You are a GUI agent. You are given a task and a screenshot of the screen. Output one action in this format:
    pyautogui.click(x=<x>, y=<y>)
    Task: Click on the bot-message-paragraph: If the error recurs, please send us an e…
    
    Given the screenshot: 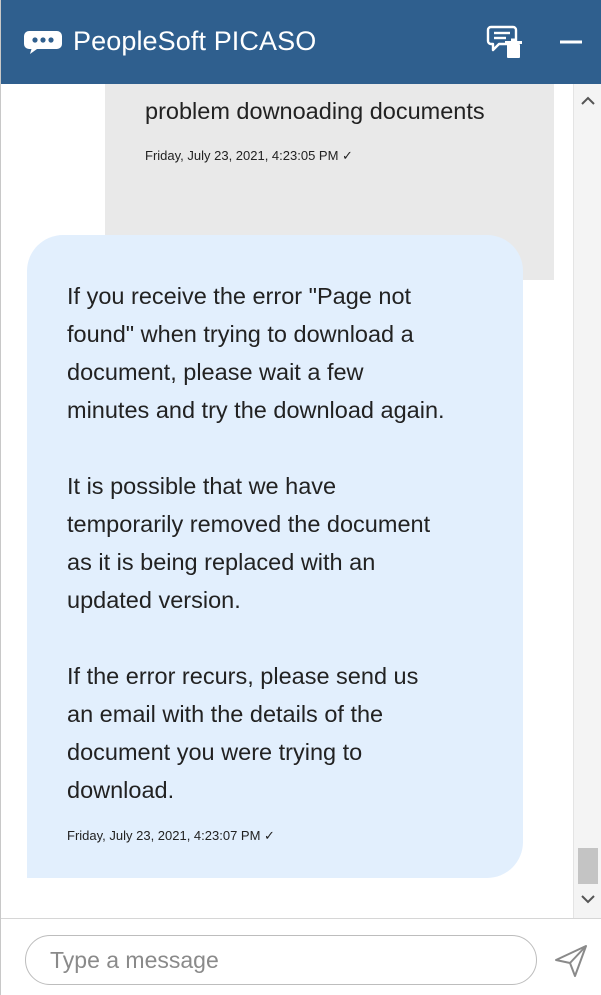 What is the action you would take?
    pyautogui.click(x=287, y=733)
    